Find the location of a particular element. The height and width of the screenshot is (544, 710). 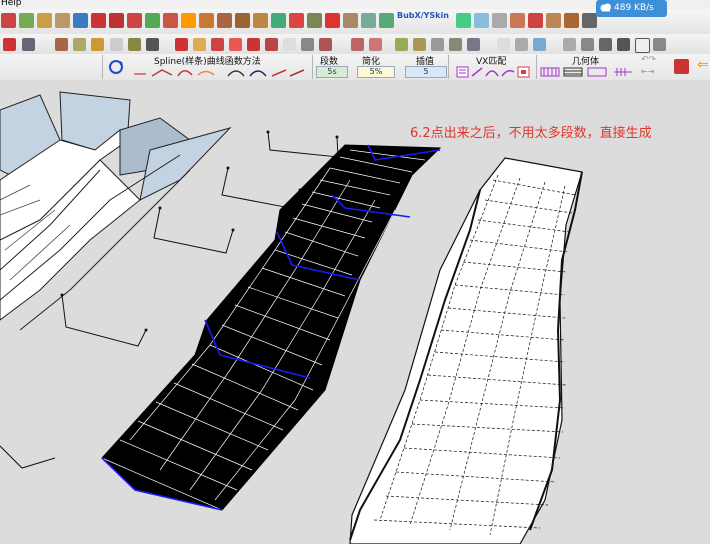

view-iso-icon is located at coordinates (357, 44).